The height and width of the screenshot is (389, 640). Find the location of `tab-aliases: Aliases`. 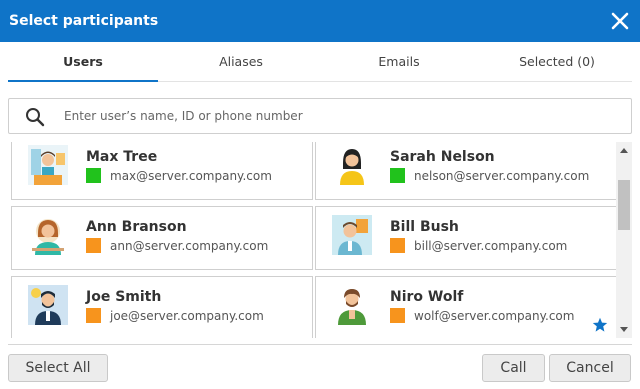

tab-aliases: Aliases is located at coordinates (241, 62).